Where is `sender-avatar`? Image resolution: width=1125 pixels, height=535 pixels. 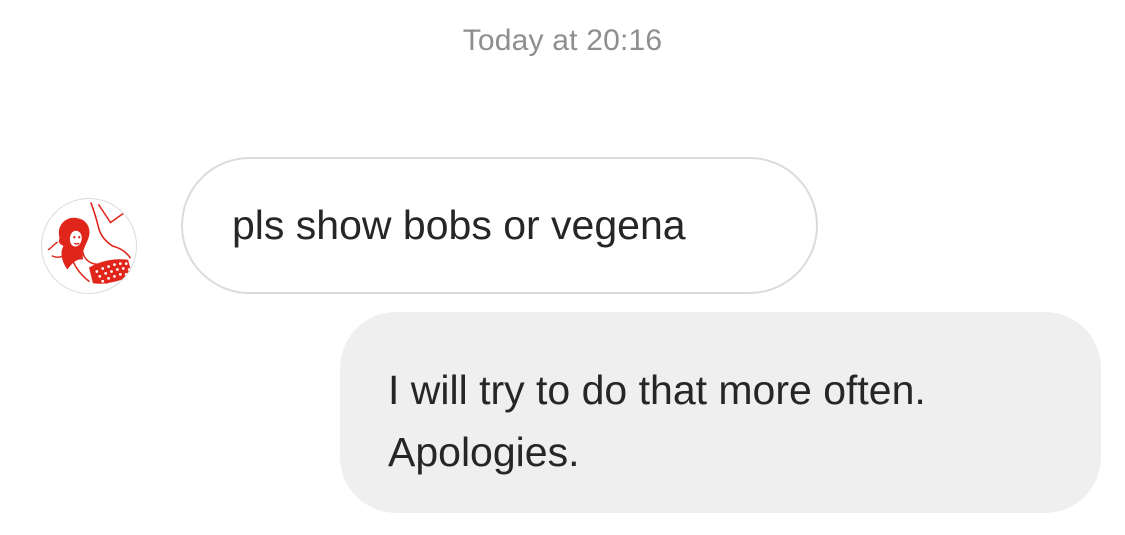
sender-avatar is located at coordinates (89, 246).